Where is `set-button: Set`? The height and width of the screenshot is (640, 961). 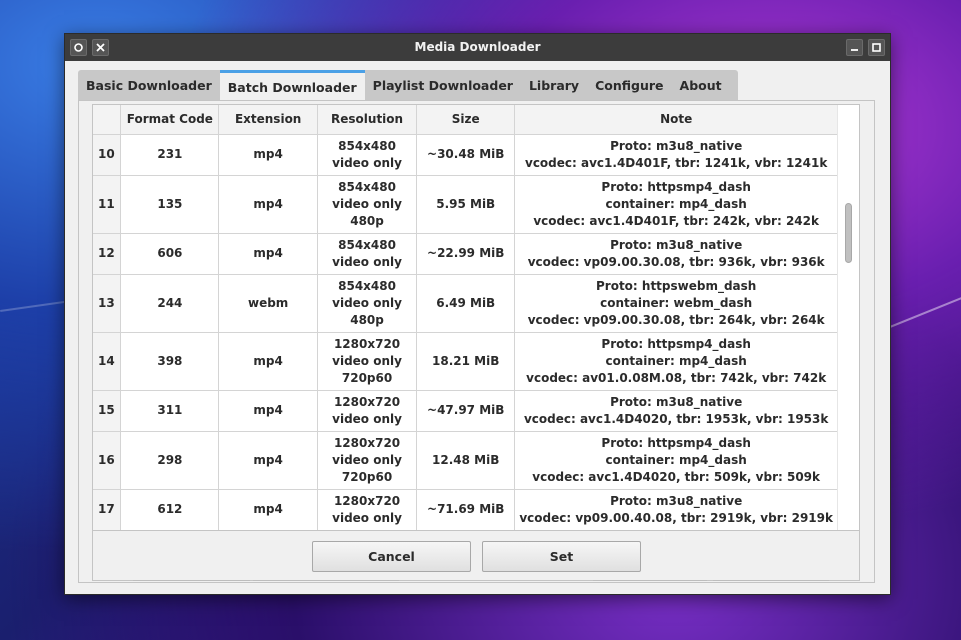 set-button: Set is located at coordinates (561, 556).